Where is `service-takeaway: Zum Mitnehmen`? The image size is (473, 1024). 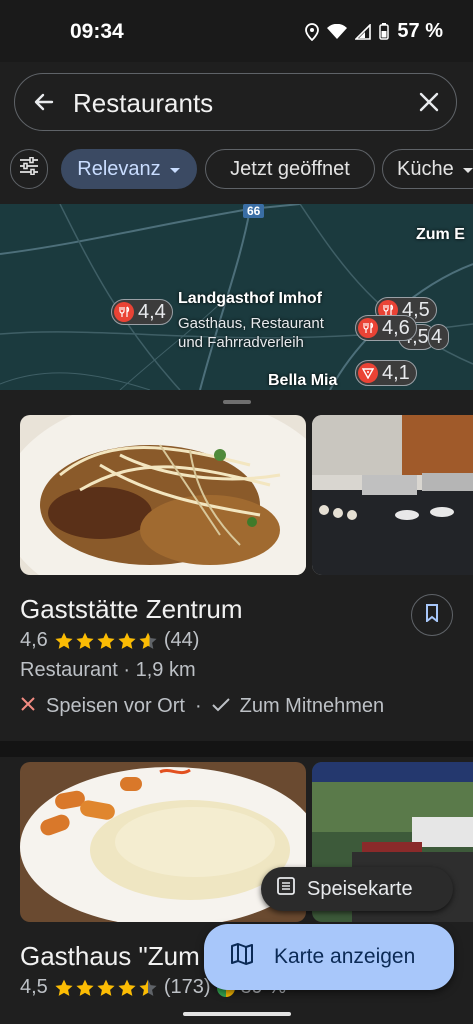 service-takeaway: Zum Mitnehmen is located at coordinates (312, 706).